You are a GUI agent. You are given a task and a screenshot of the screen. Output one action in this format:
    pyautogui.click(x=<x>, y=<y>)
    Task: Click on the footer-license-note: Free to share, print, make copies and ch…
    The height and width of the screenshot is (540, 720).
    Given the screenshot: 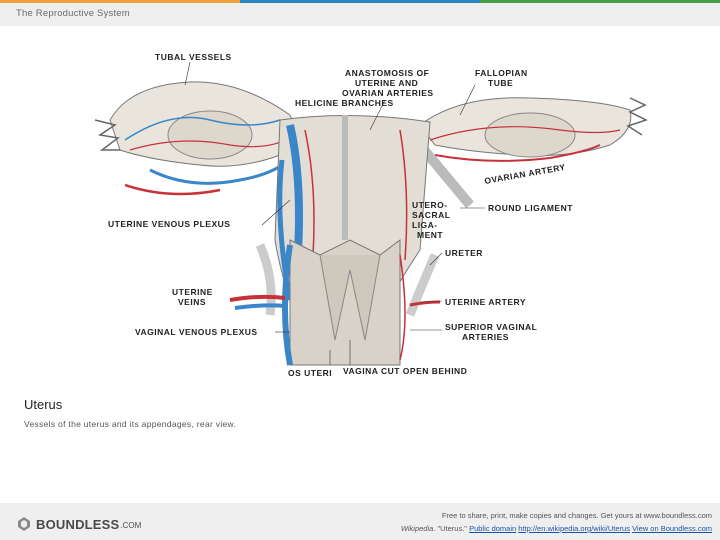 What is the action you would take?
    pyautogui.click(x=576, y=515)
    